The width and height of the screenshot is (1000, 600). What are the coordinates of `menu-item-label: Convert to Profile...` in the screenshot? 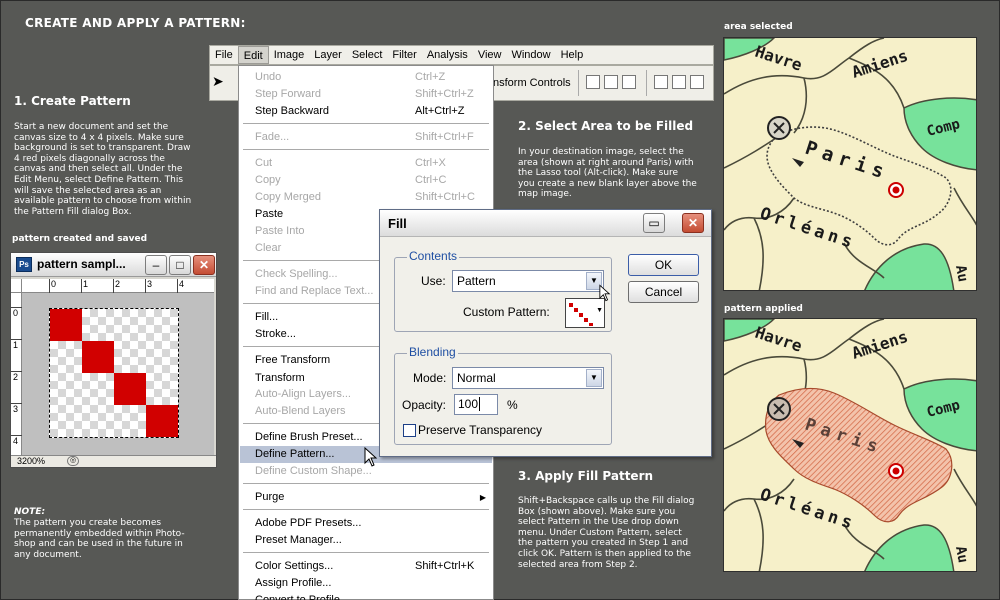 It's located at (302, 597).